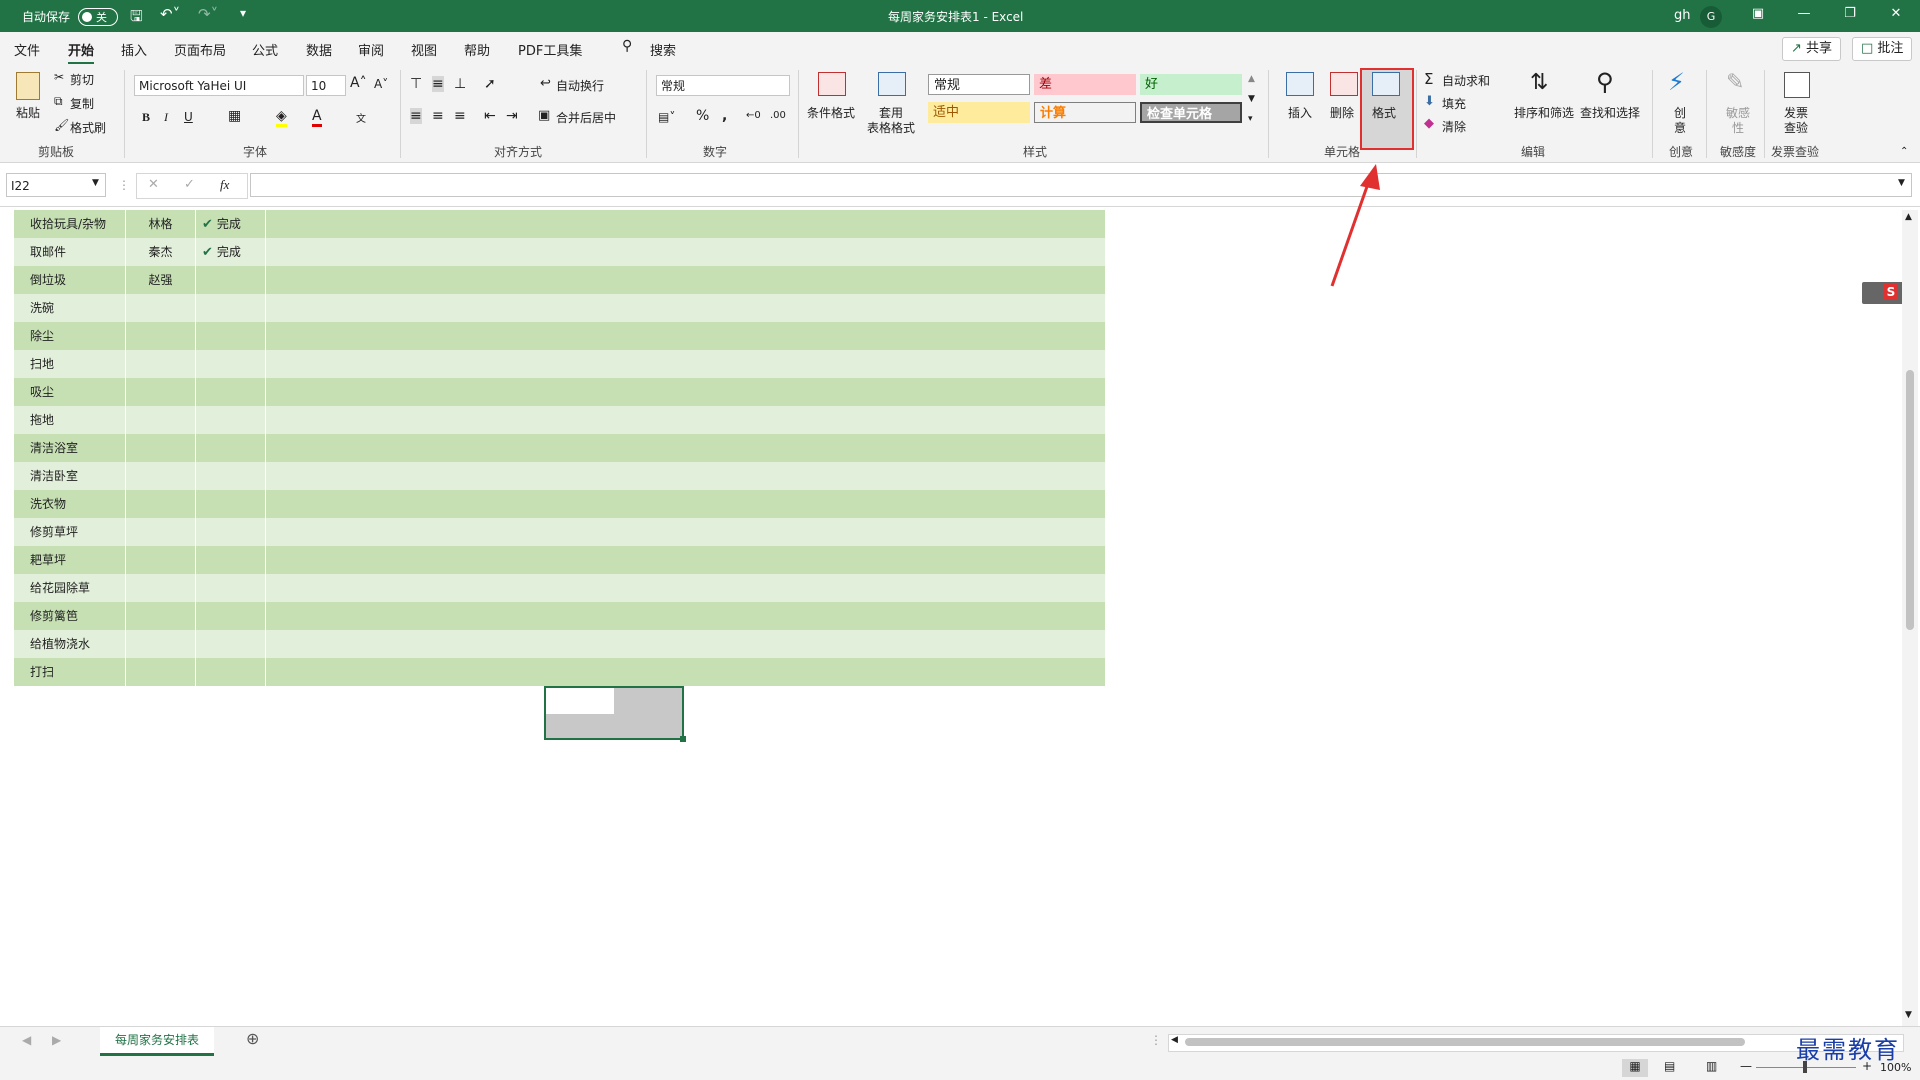  What do you see at coordinates (146, 117) in the screenshot?
I see `bold-icon: B` at bounding box center [146, 117].